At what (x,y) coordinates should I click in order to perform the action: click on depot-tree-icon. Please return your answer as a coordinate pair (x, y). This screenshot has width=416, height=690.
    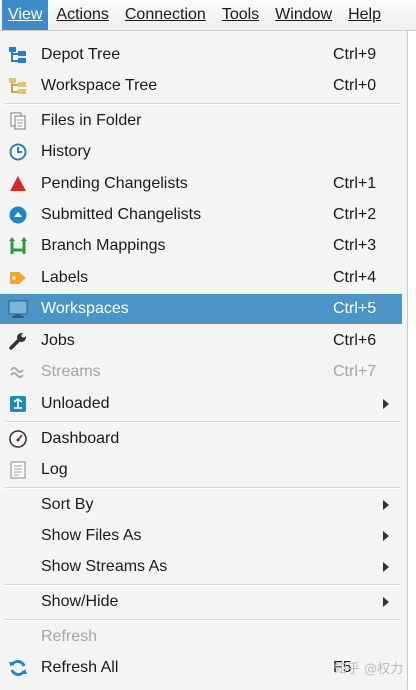
    Looking at the image, I should click on (18, 55).